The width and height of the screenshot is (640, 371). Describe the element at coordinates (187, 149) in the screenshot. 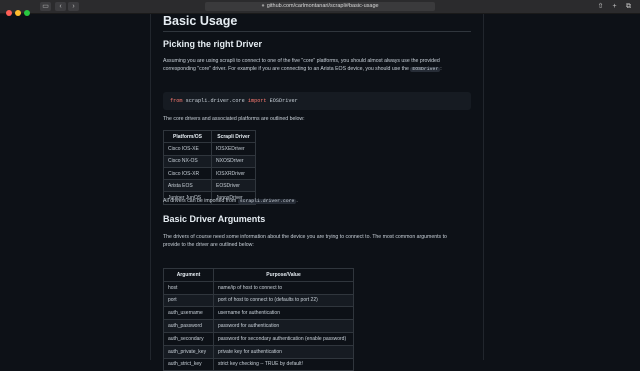

I see `table-cell: Cisco IOS-XE` at that location.